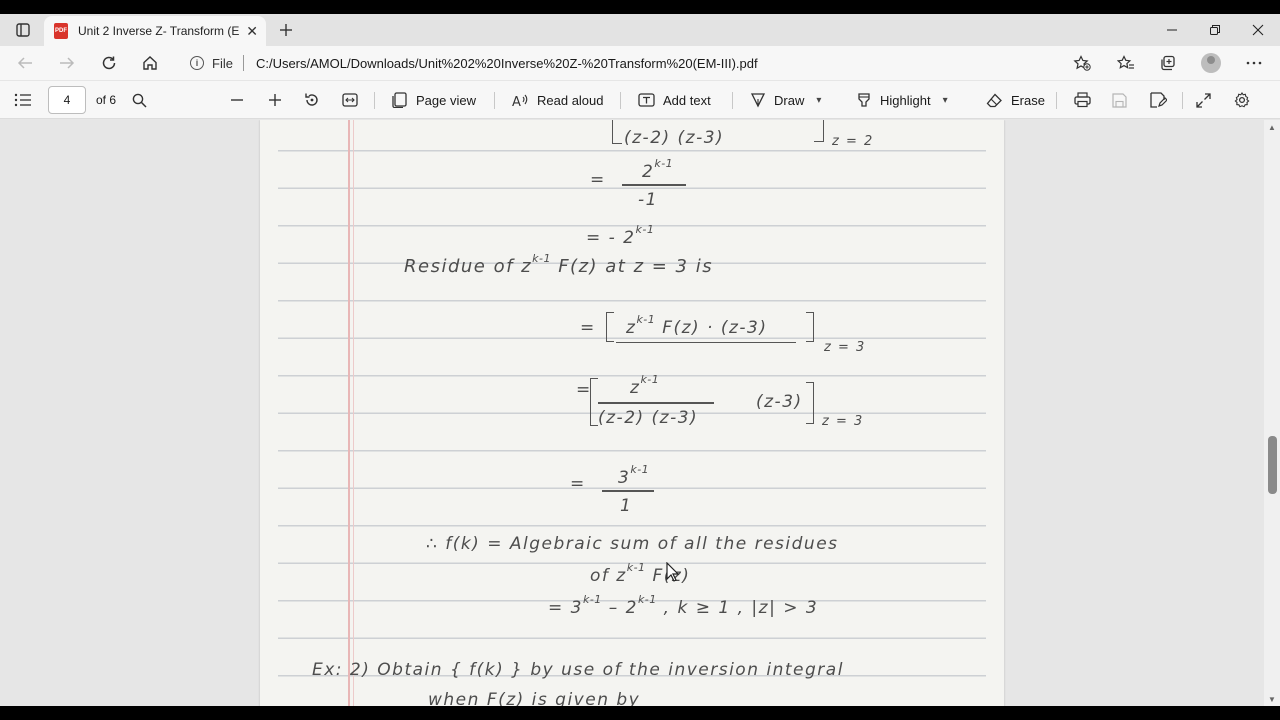 This screenshot has width=1280, height=720. I want to click on fraction-denominator: -1, so click(648, 200).